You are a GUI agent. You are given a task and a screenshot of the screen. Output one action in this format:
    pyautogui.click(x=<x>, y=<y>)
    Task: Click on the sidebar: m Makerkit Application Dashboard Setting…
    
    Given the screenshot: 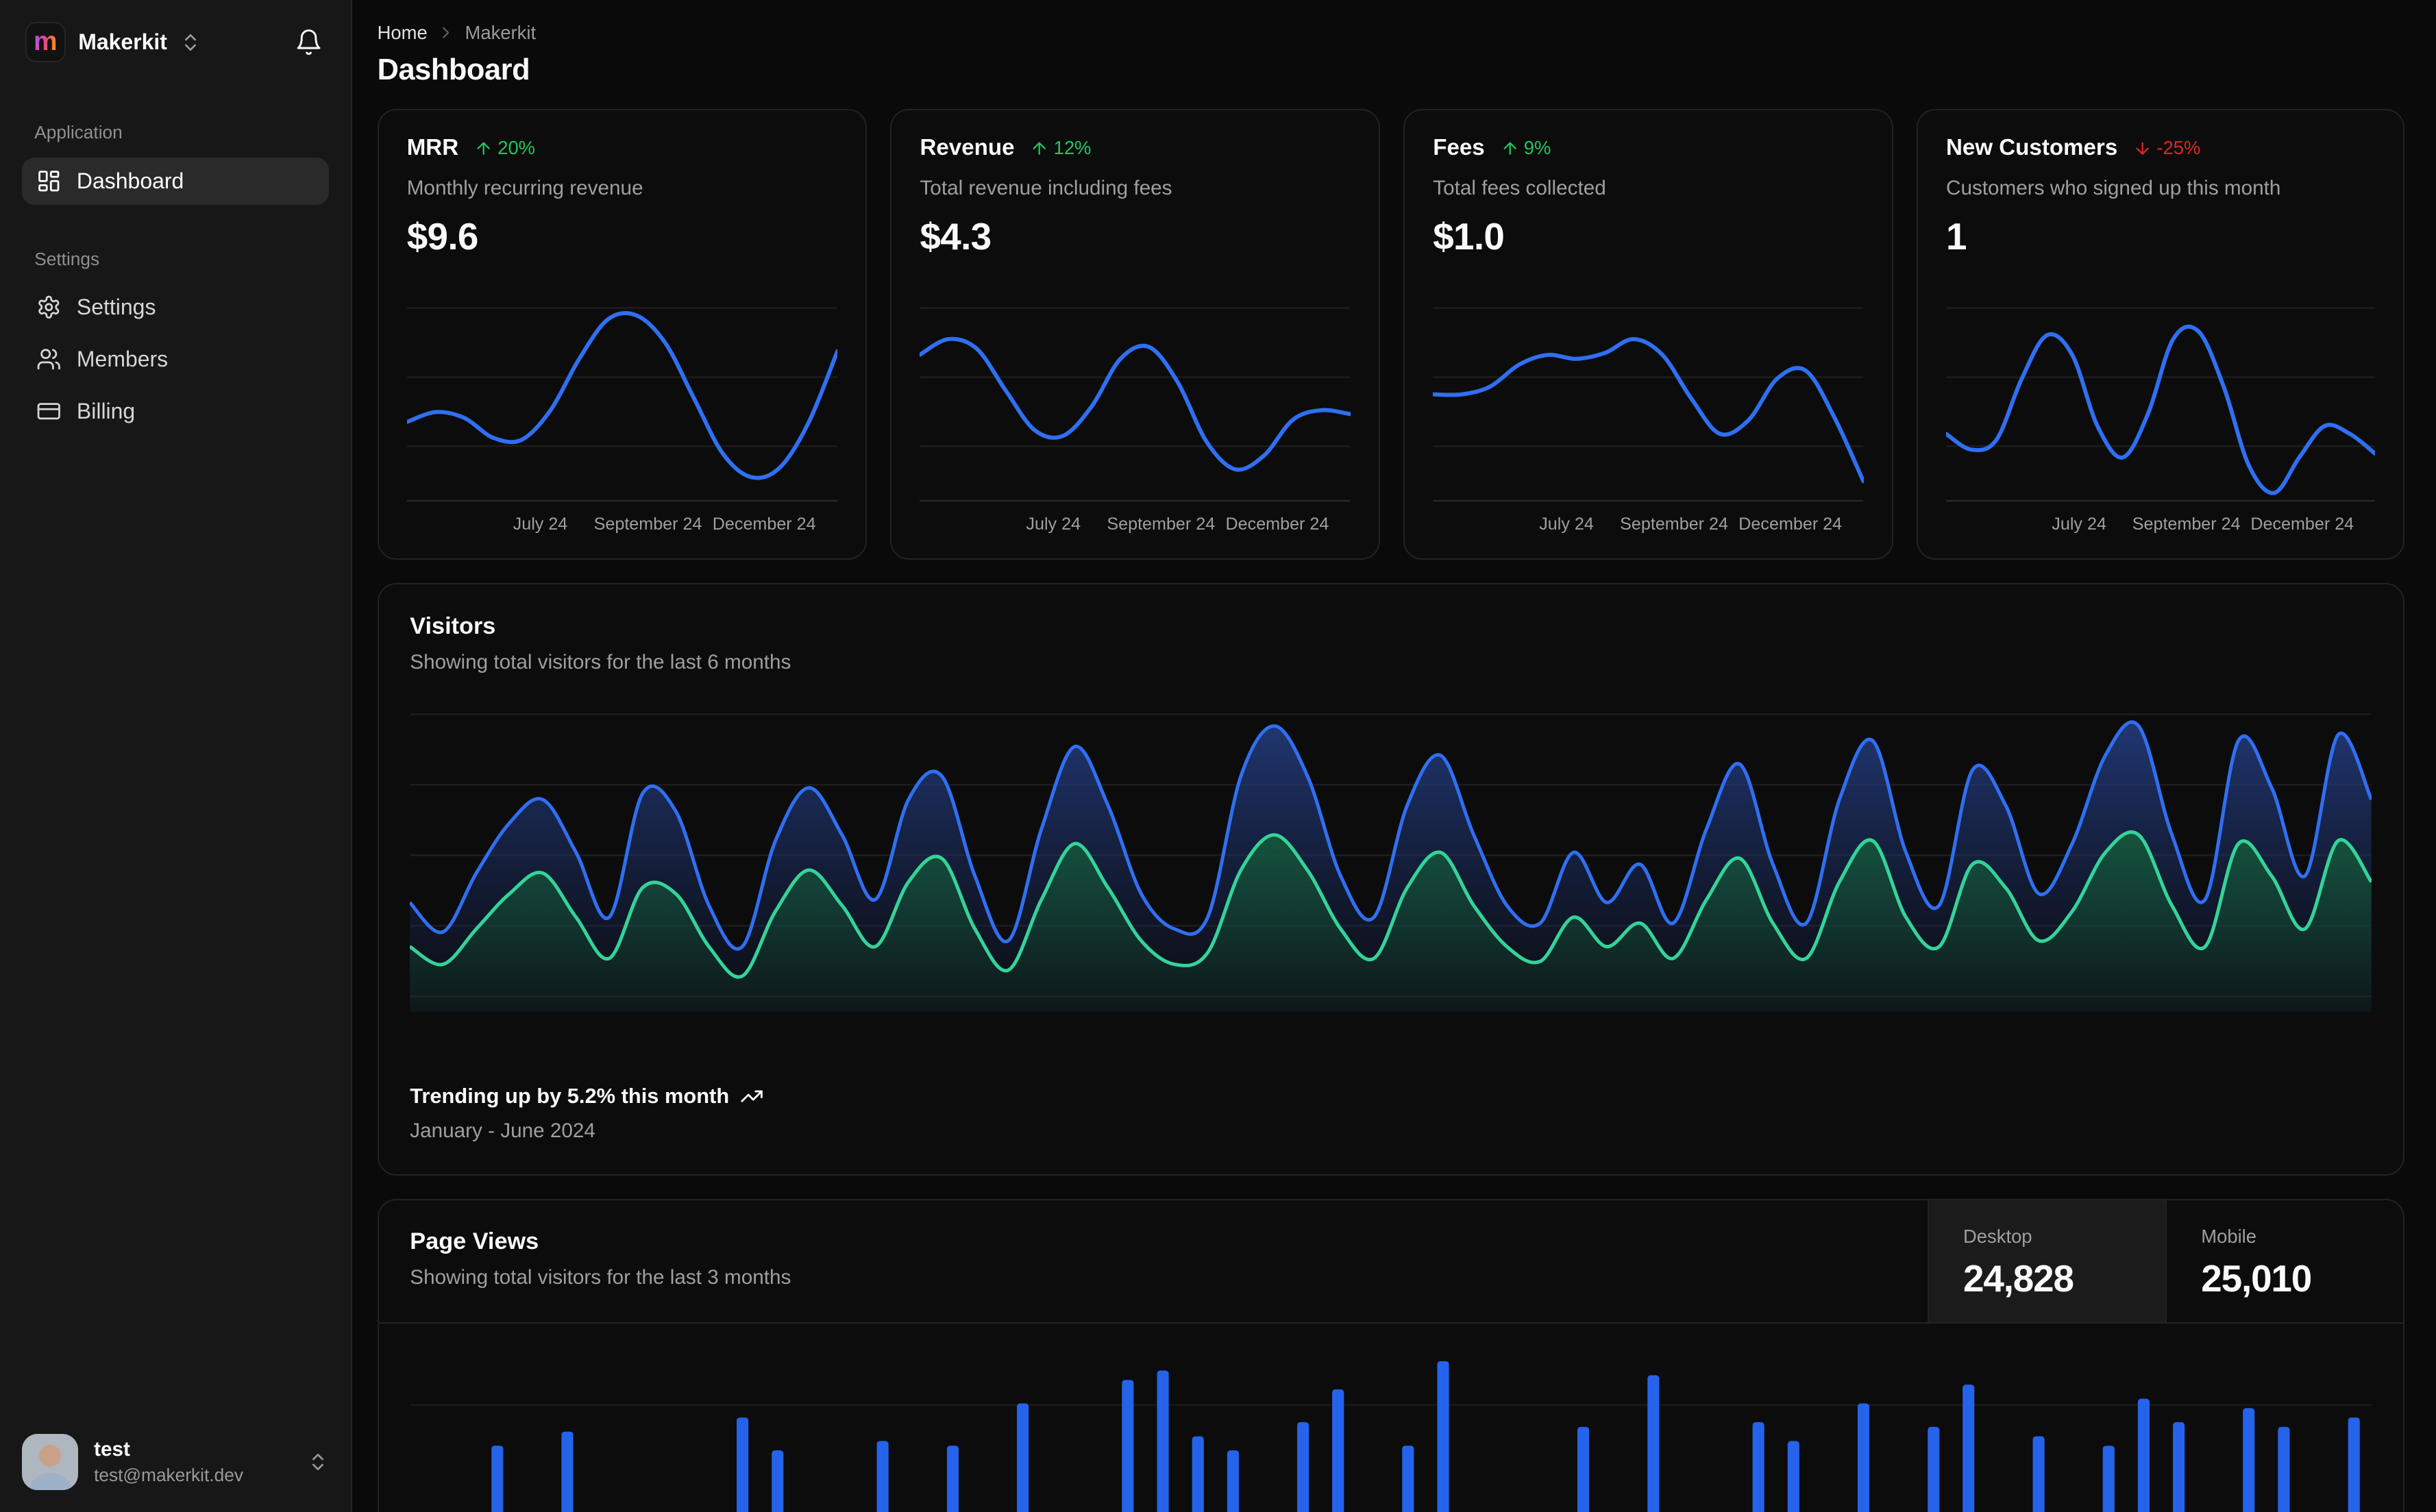 What is the action you would take?
    pyautogui.click(x=176, y=756)
    